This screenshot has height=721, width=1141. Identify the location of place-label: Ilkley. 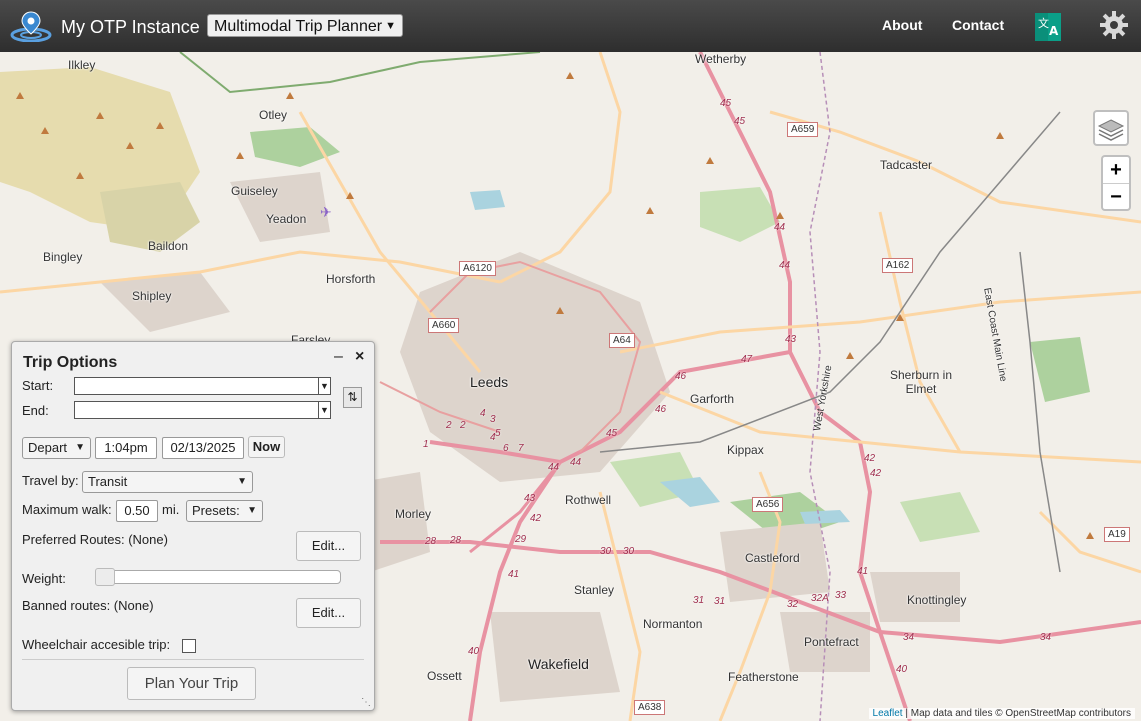
(82, 65).